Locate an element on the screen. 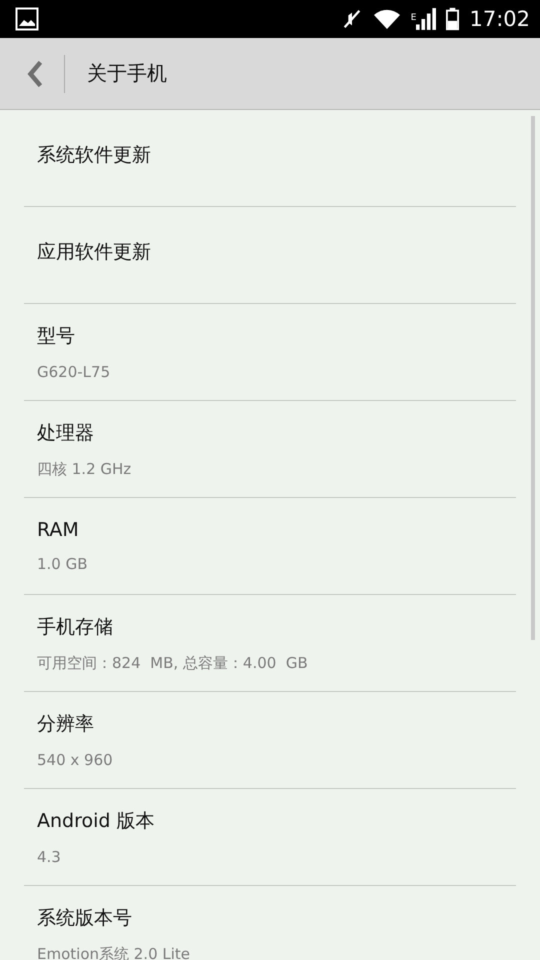  settings-item: 应用软件更新 is located at coordinates (270, 255).